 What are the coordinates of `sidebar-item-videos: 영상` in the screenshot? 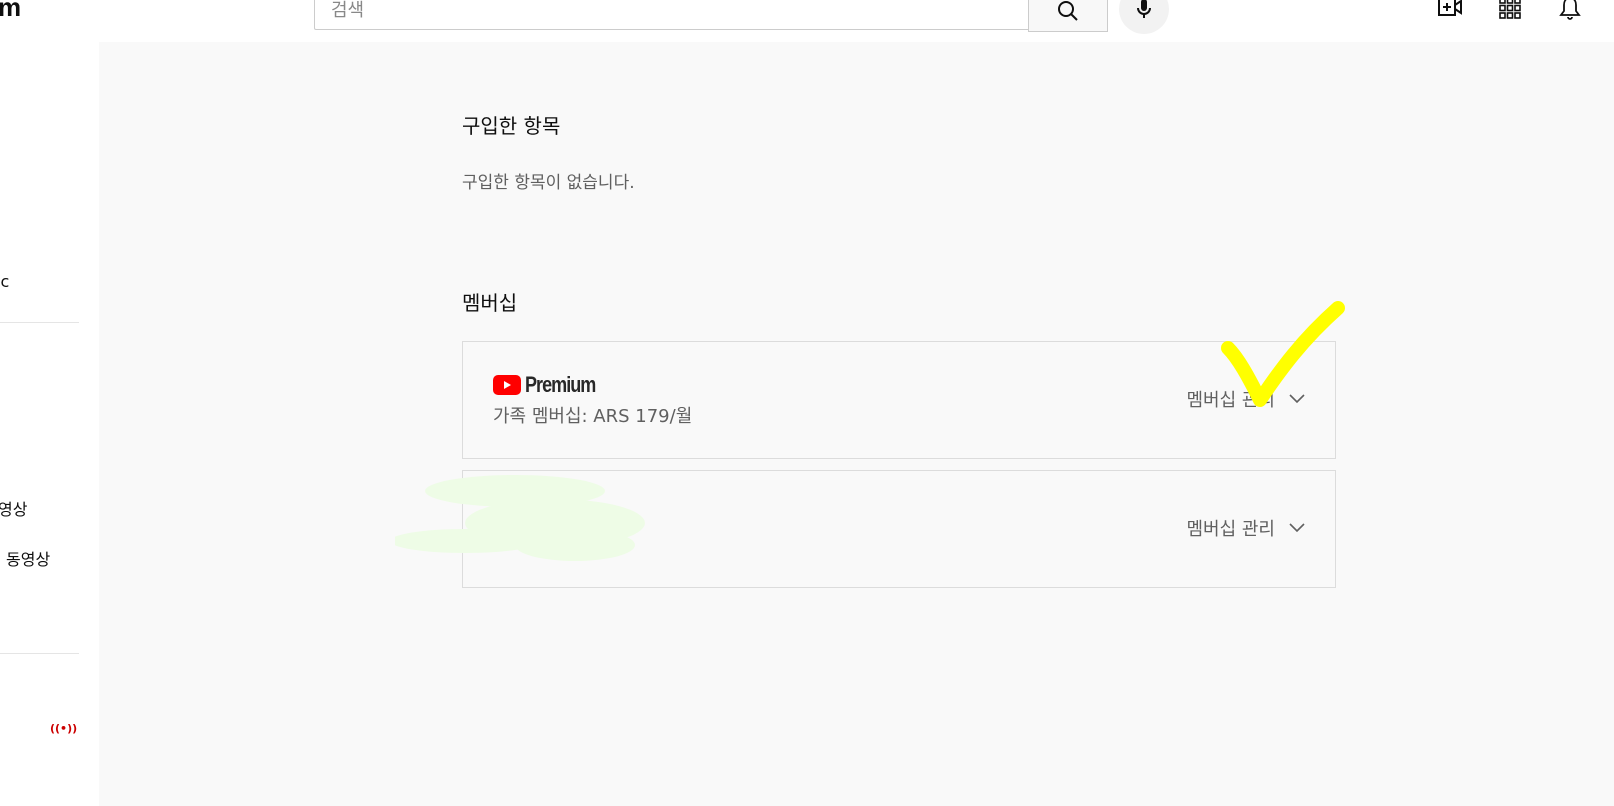 It's located at (13, 508).